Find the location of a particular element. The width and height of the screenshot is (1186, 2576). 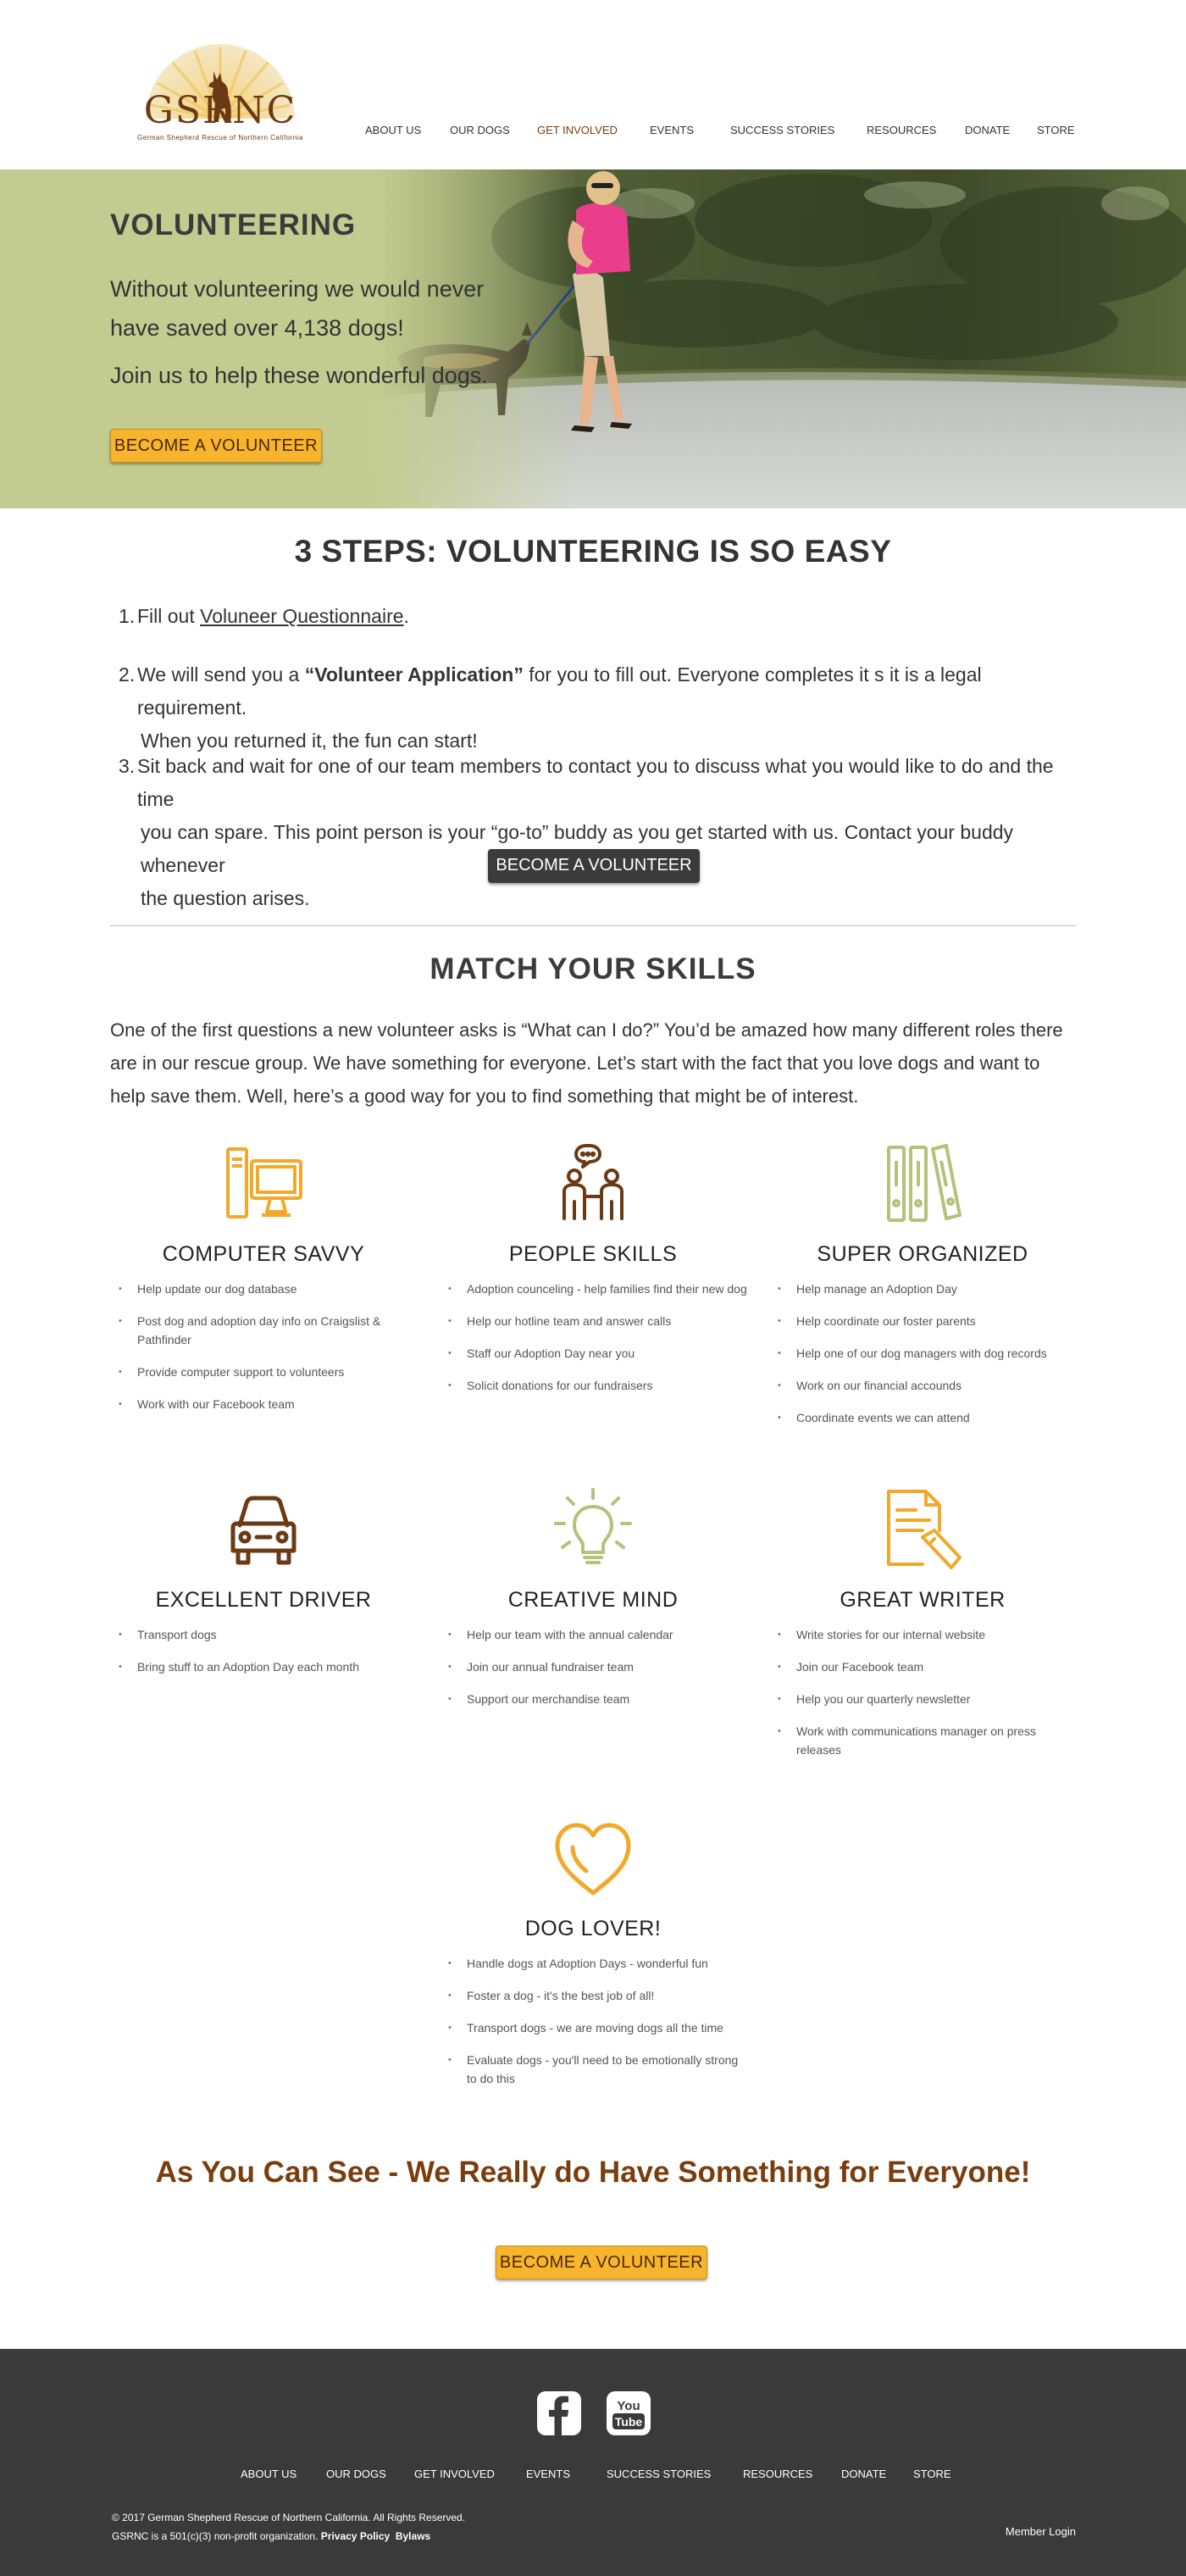

footer-nav-store: STORE is located at coordinates (932, 2474).